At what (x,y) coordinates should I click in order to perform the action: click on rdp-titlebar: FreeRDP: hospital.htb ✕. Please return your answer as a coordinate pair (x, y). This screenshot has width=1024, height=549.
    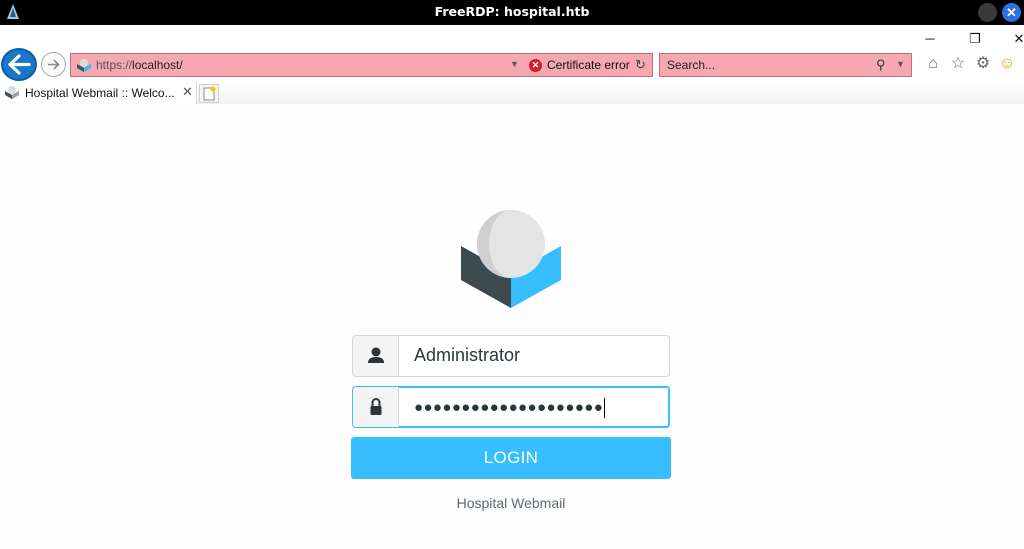
    Looking at the image, I should click on (512, 12).